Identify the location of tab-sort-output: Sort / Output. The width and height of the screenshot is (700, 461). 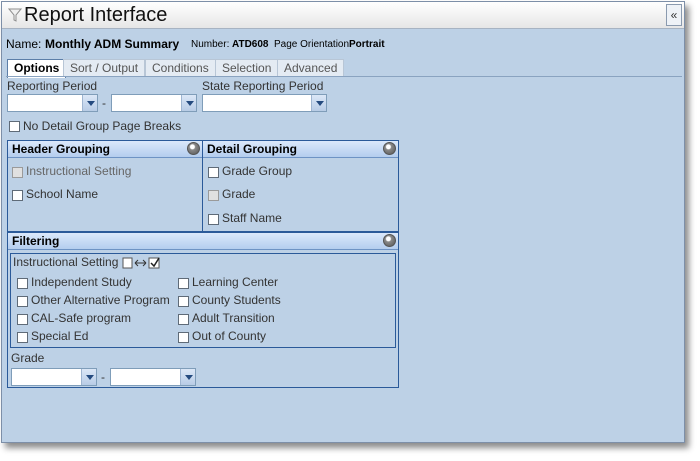
(104, 67).